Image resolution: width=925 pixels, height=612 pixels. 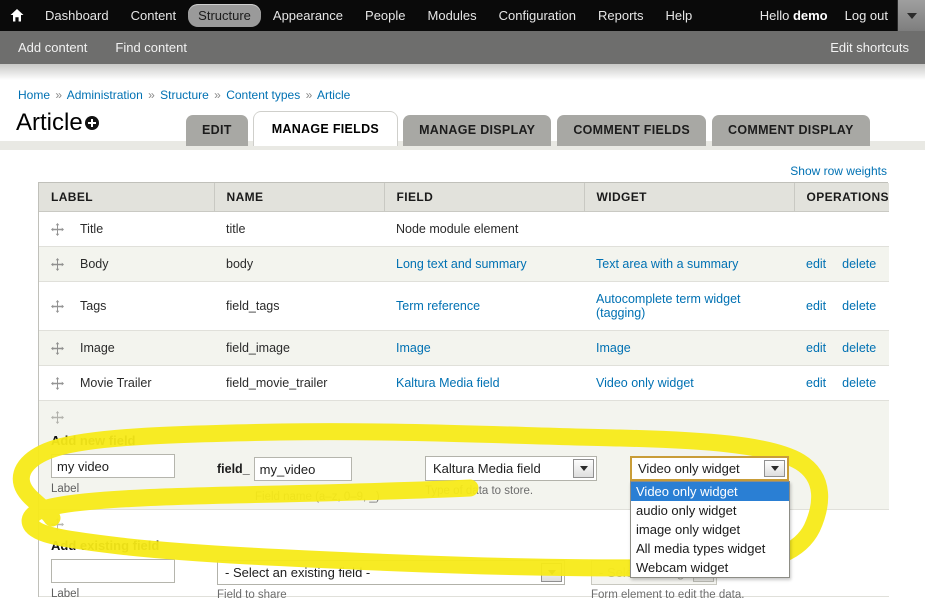 What do you see at coordinates (34, 95) in the screenshot?
I see `breadcrumb-item-home: Home` at bounding box center [34, 95].